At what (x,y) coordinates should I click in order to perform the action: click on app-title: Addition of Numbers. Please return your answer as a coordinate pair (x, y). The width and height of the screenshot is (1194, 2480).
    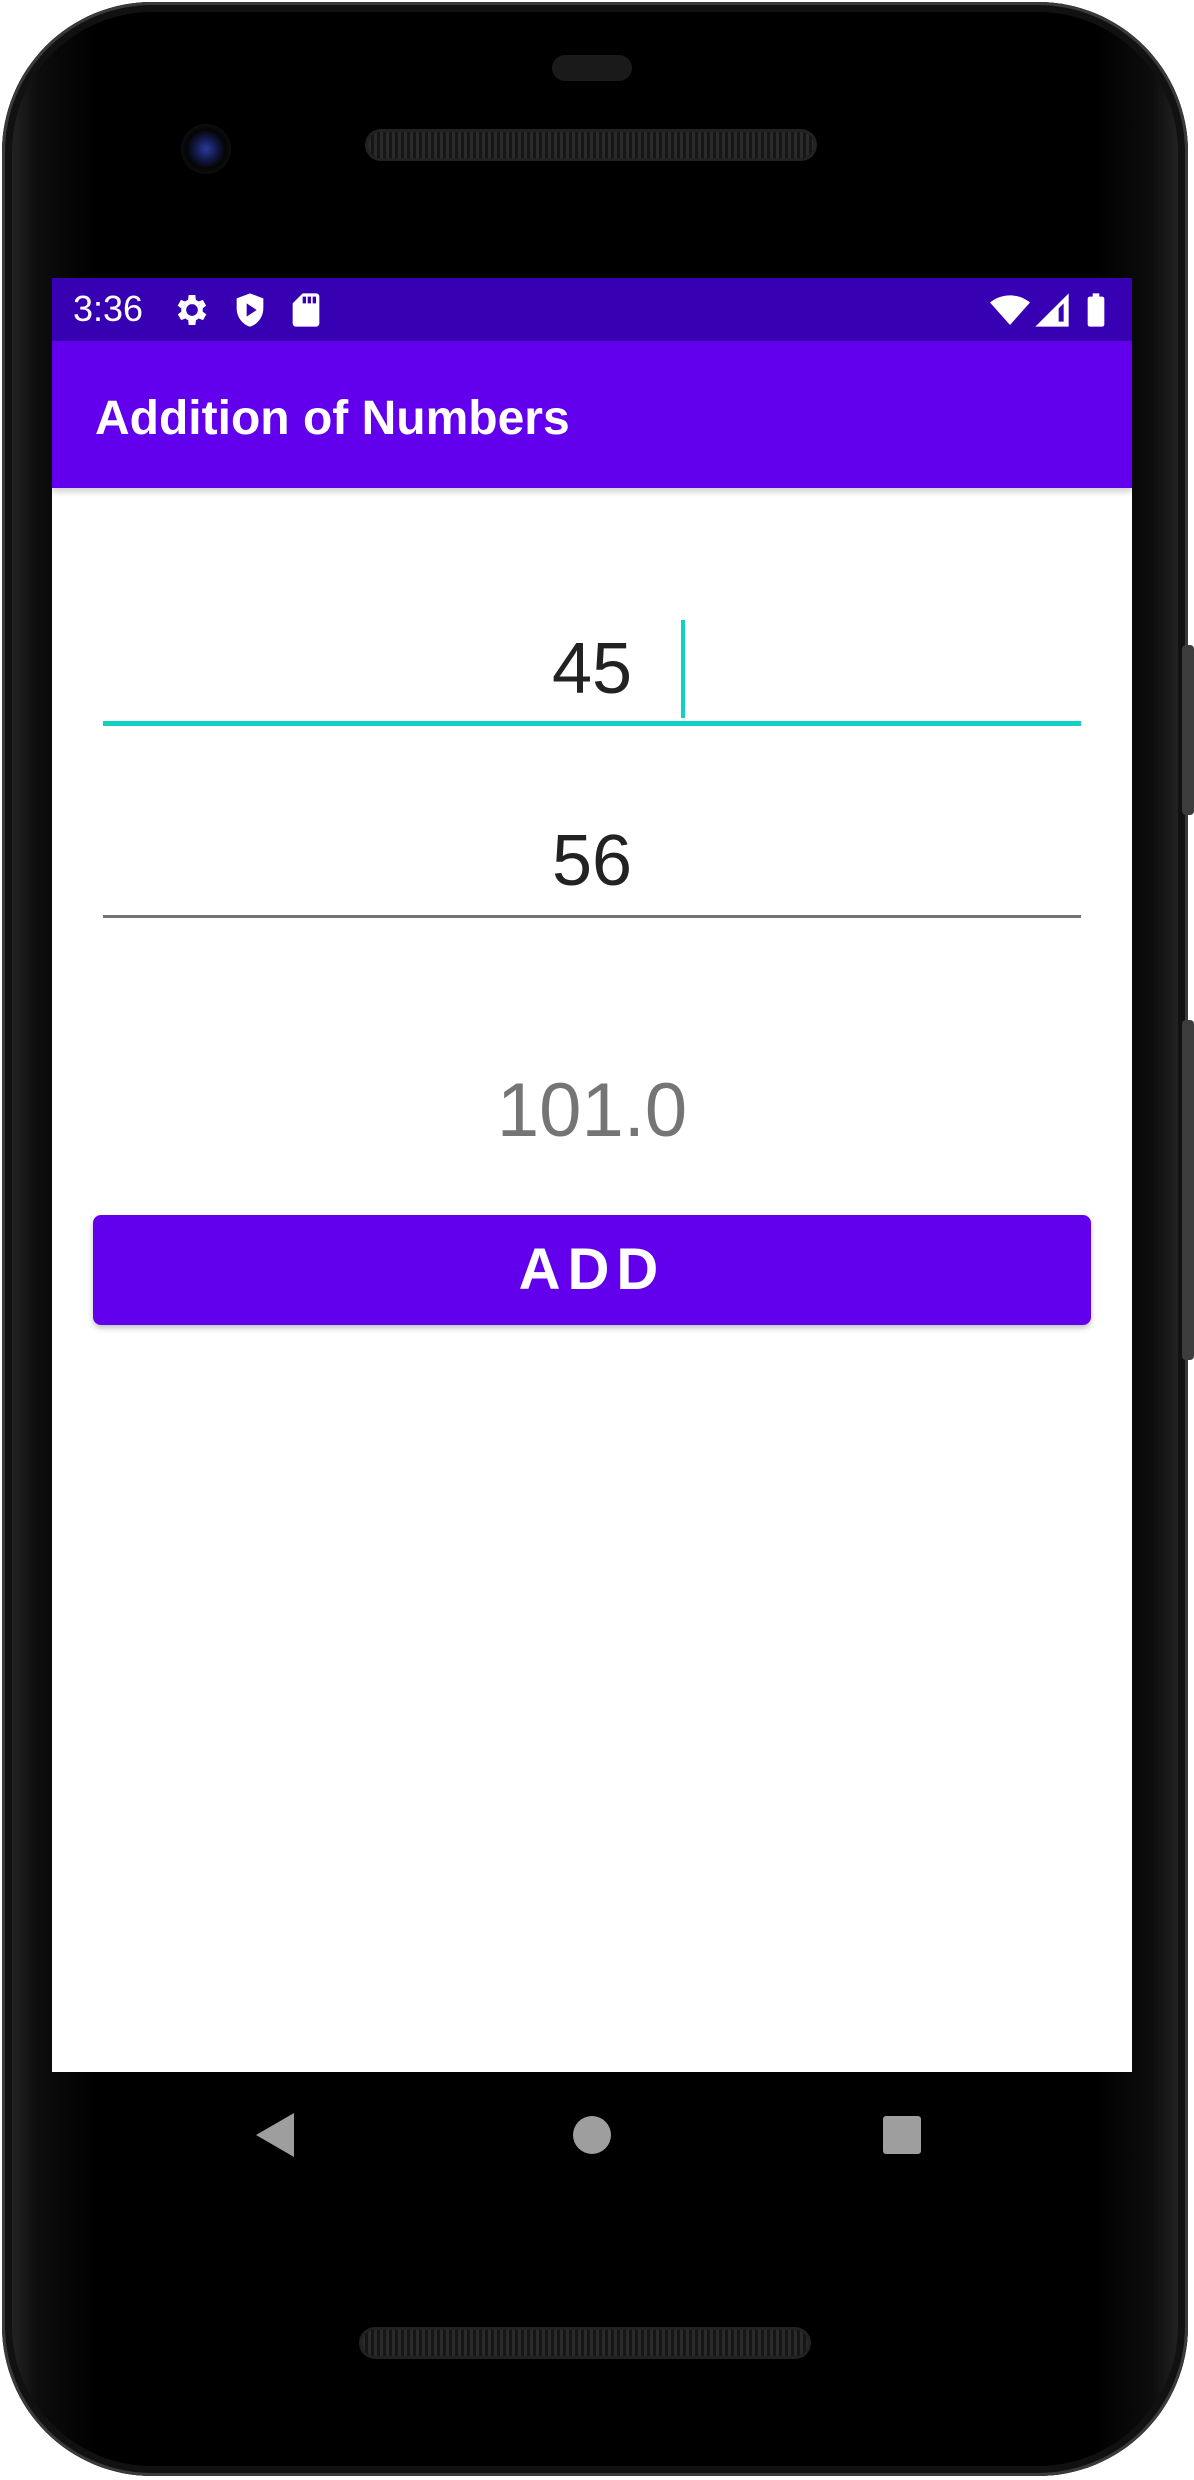
    Looking at the image, I should click on (332, 418).